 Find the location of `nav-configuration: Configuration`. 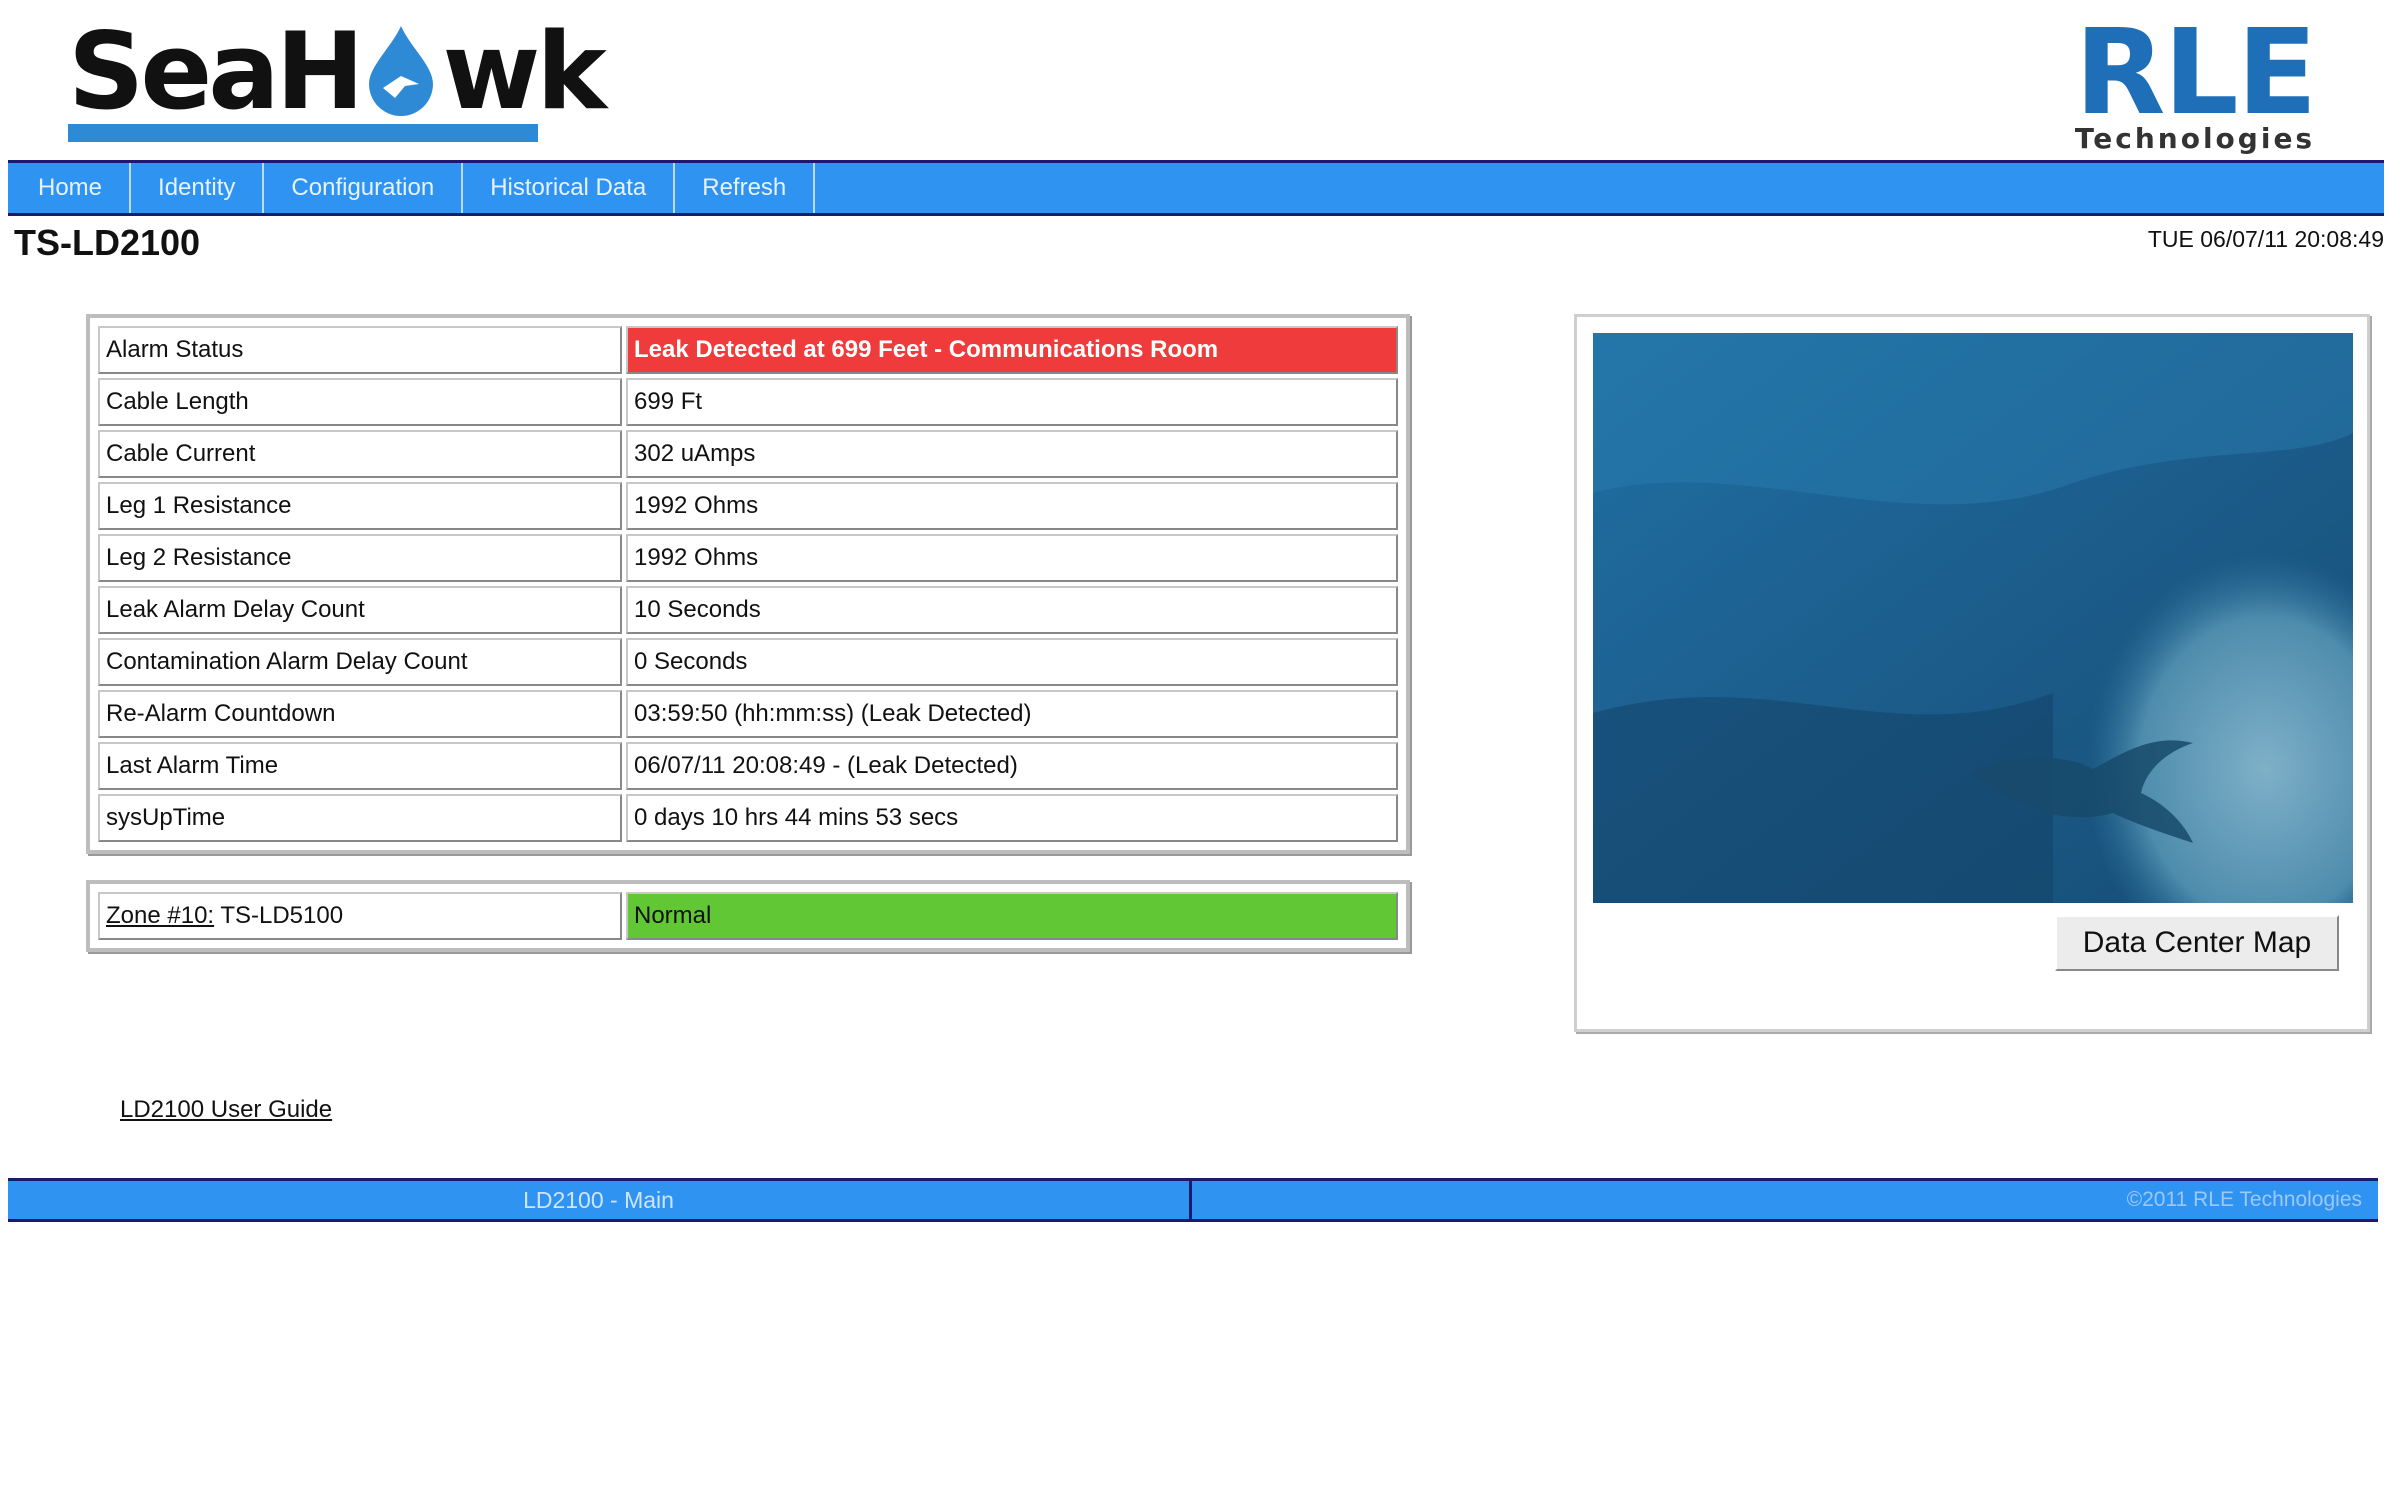

nav-configuration: Configuration is located at coordinates (364, 188).